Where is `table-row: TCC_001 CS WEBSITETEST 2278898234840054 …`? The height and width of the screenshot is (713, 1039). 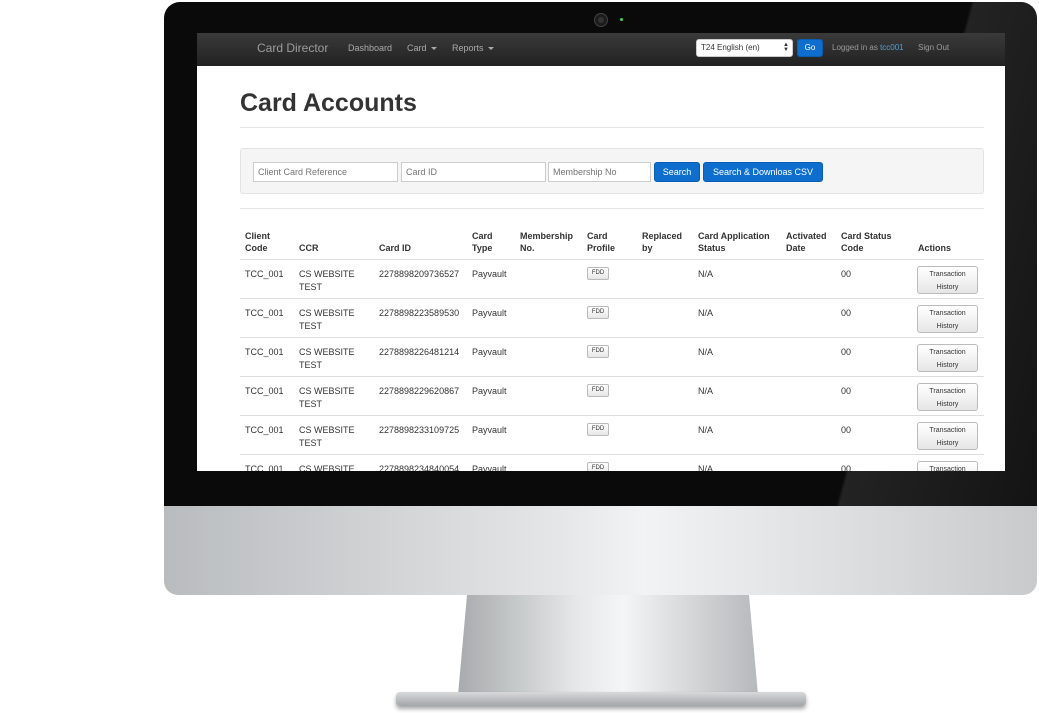 table-row: TCC_001 CS WEBSITETEST 2278898234840054 … is located at coordinates (612, 463).